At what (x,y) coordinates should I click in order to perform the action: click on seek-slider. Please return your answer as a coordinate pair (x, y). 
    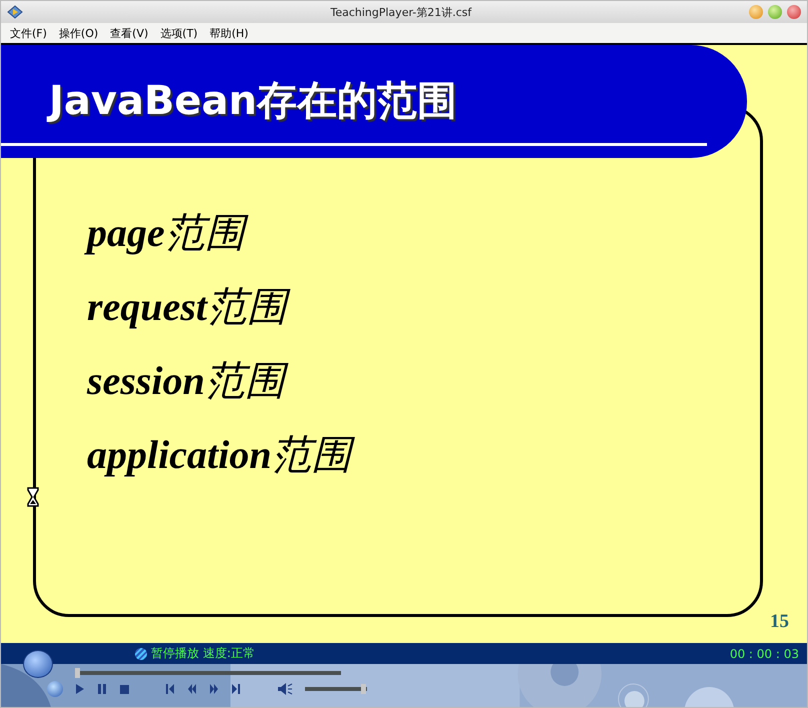
    Looking at the image, I should click on (208, 673).